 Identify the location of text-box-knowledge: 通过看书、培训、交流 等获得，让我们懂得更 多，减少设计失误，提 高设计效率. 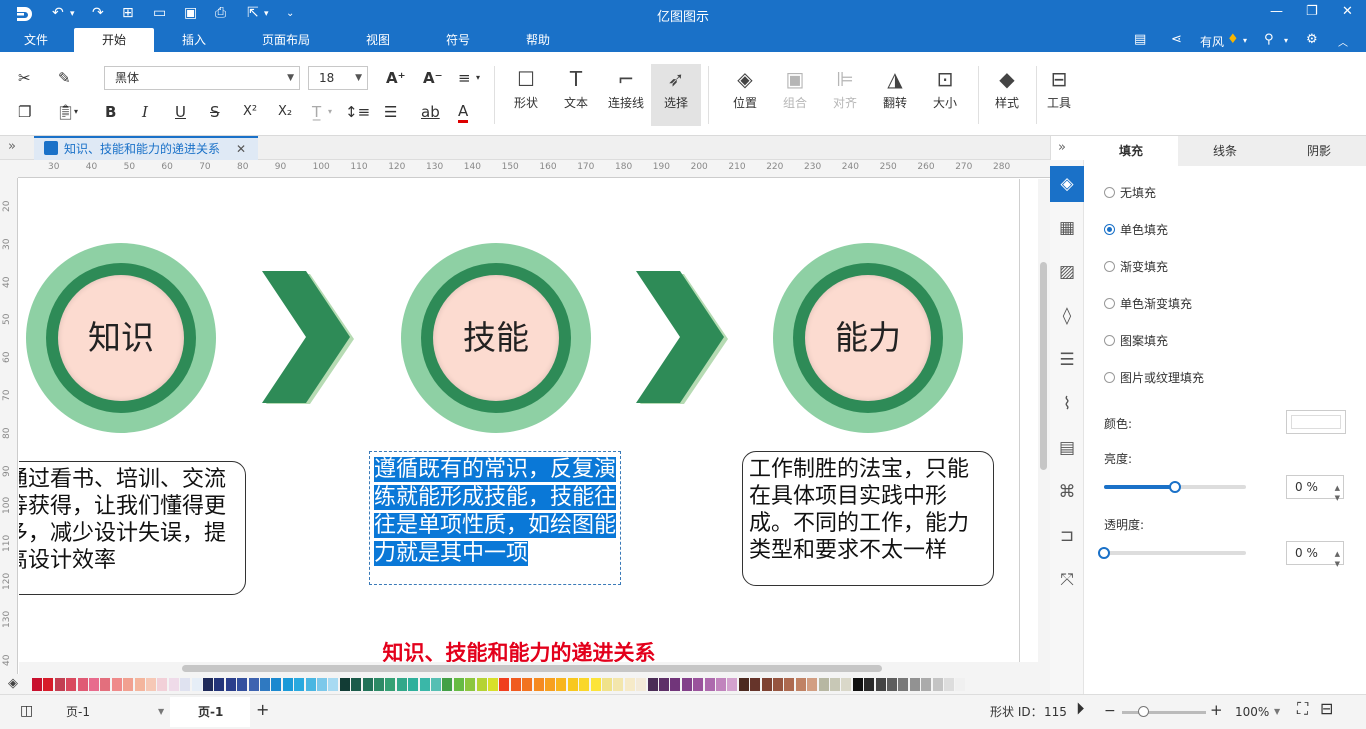
(132, 528).